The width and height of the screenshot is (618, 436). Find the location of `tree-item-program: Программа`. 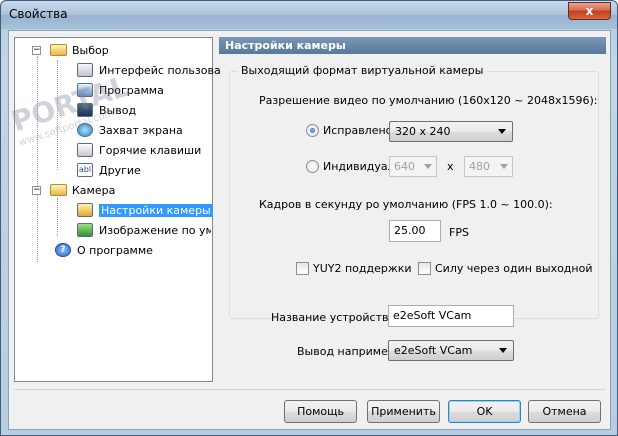

tree-item-program: Программа is located at coordinates (144, 91).